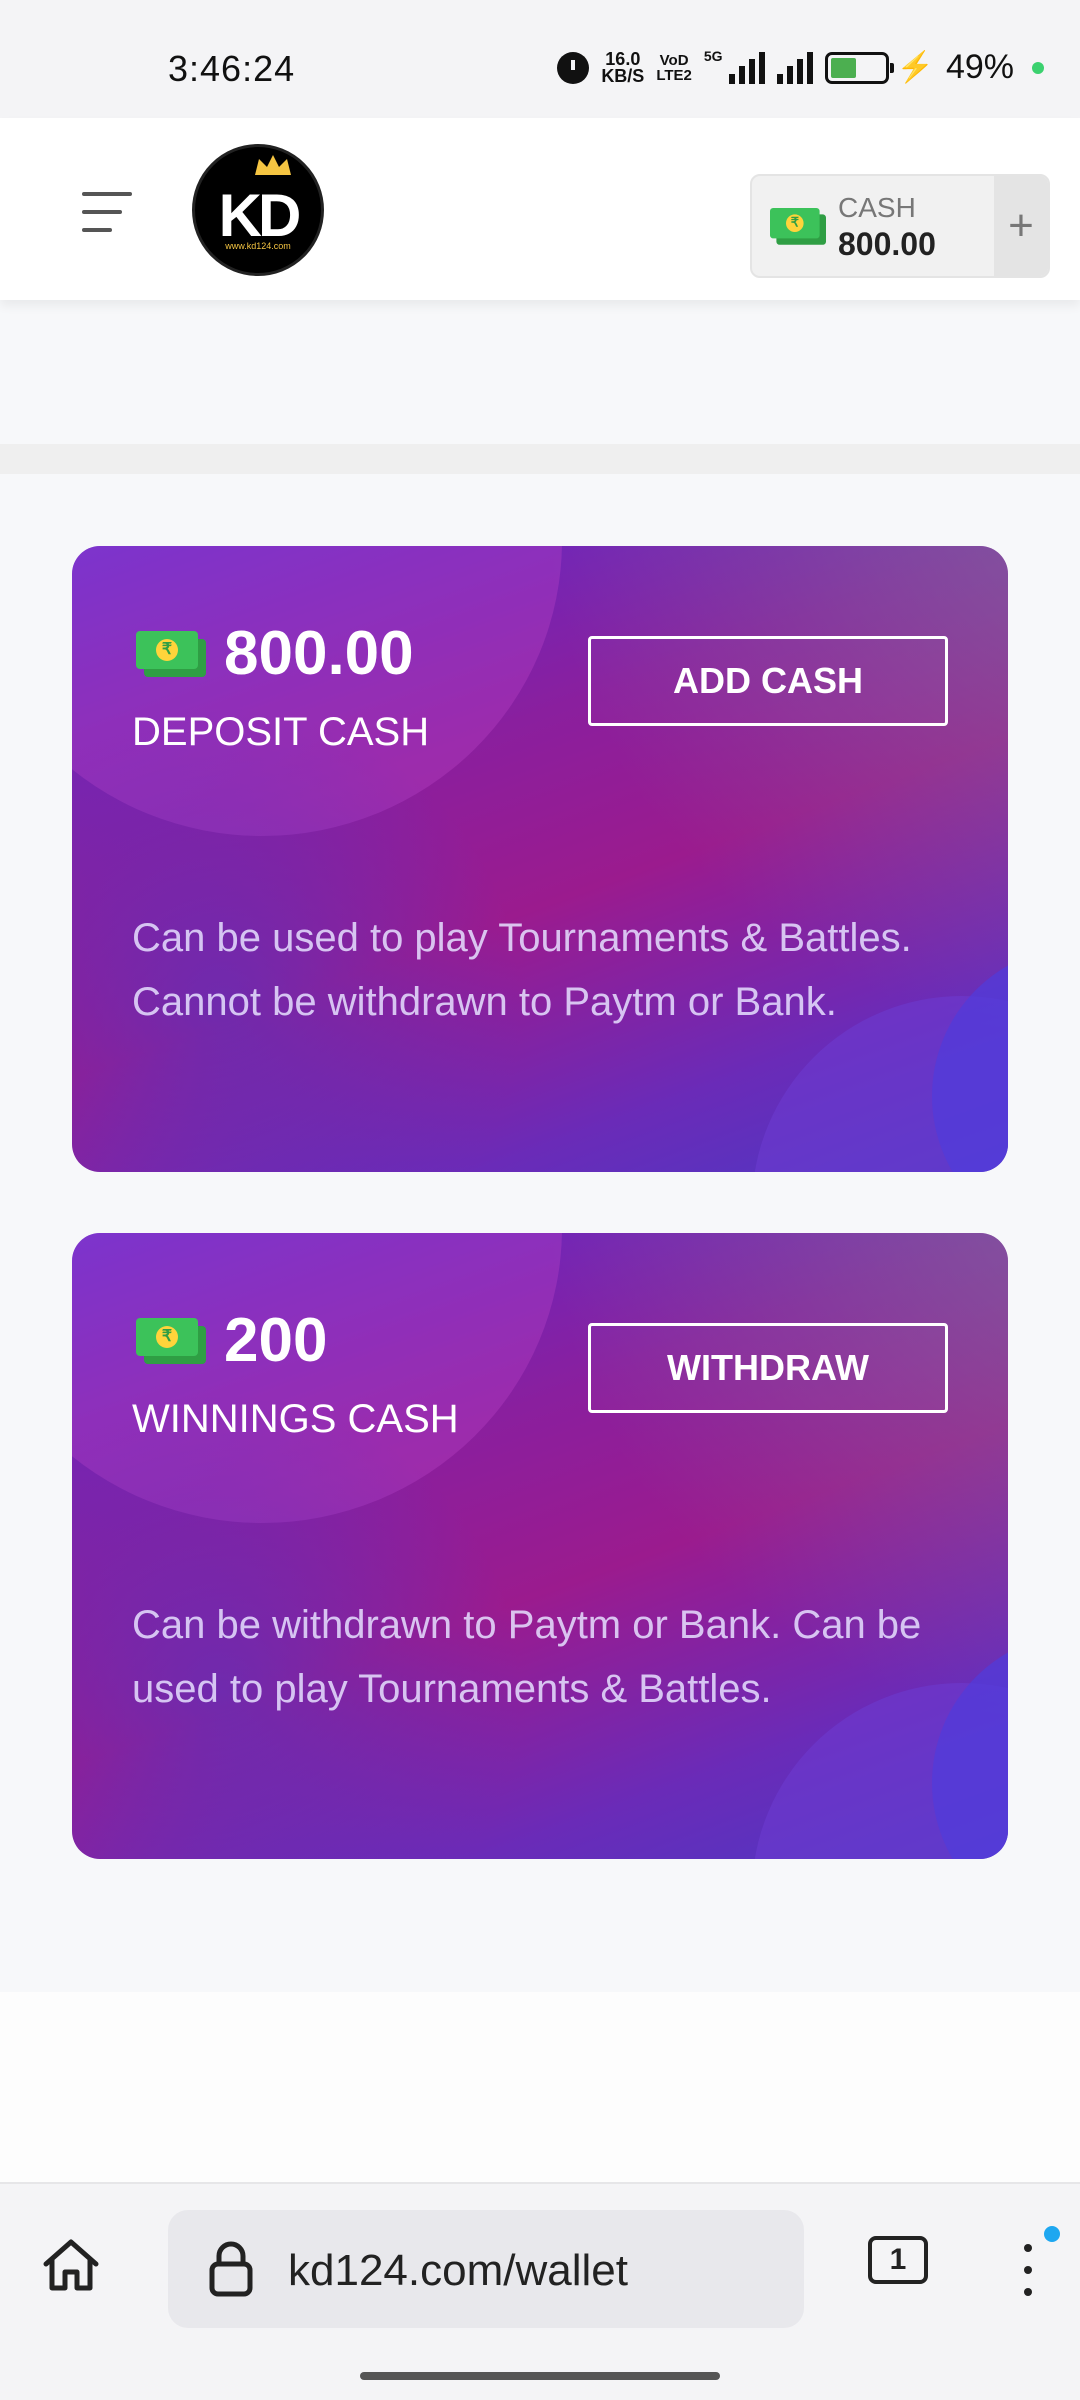 The width and height of the screenshot is (1080, 2400). Describe the element at coordinates (276, 1340) in the screenshot. I see `winnings-amount: 200` at that location.